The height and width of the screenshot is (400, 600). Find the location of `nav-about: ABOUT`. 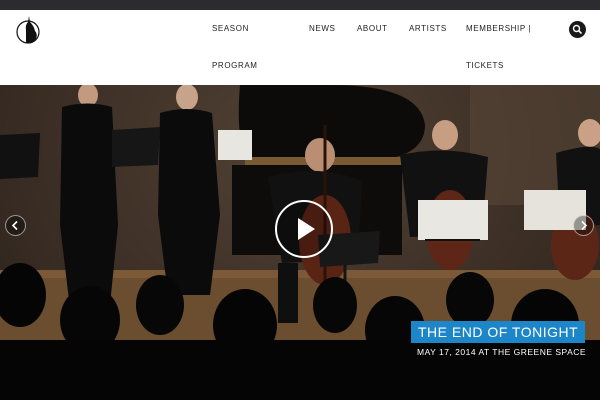

nav-about: ABOUT is located at coordinates (372, 28).